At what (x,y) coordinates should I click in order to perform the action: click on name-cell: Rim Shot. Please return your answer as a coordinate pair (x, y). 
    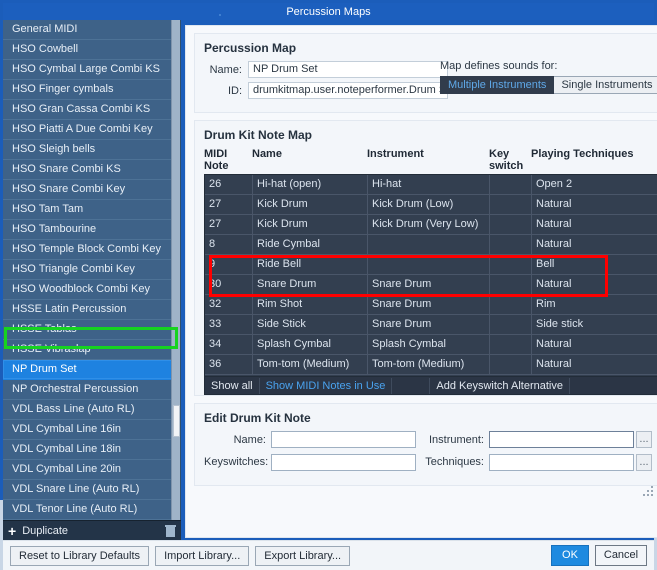
    Looking at the image, I should click on (310, 304).